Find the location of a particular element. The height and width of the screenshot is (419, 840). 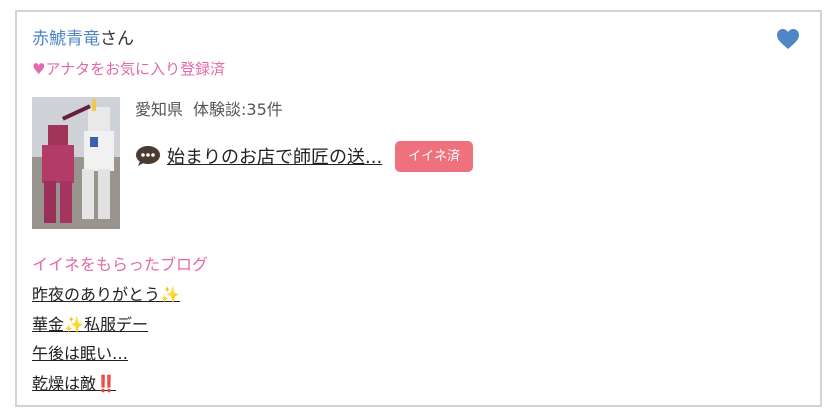

review-row: 始まりのお店で師匠の送... イイネ済 is located at coordinates (304, 156).